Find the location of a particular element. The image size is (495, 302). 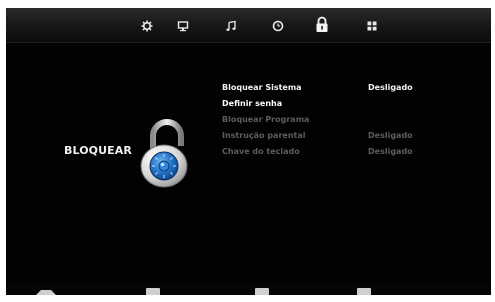

menu-item-bloquear-programa: Bloquear Programa is located at coordinates (337, 121).